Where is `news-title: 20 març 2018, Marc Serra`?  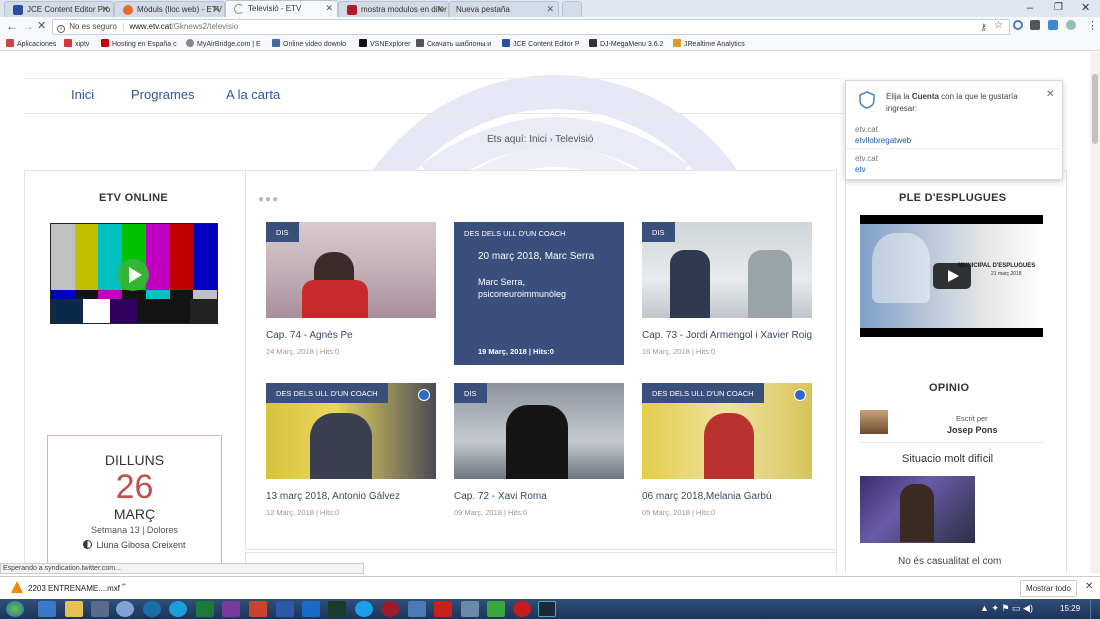 news-title: 20 març 2018, Marc Serra is located at coordinates (539, 253).